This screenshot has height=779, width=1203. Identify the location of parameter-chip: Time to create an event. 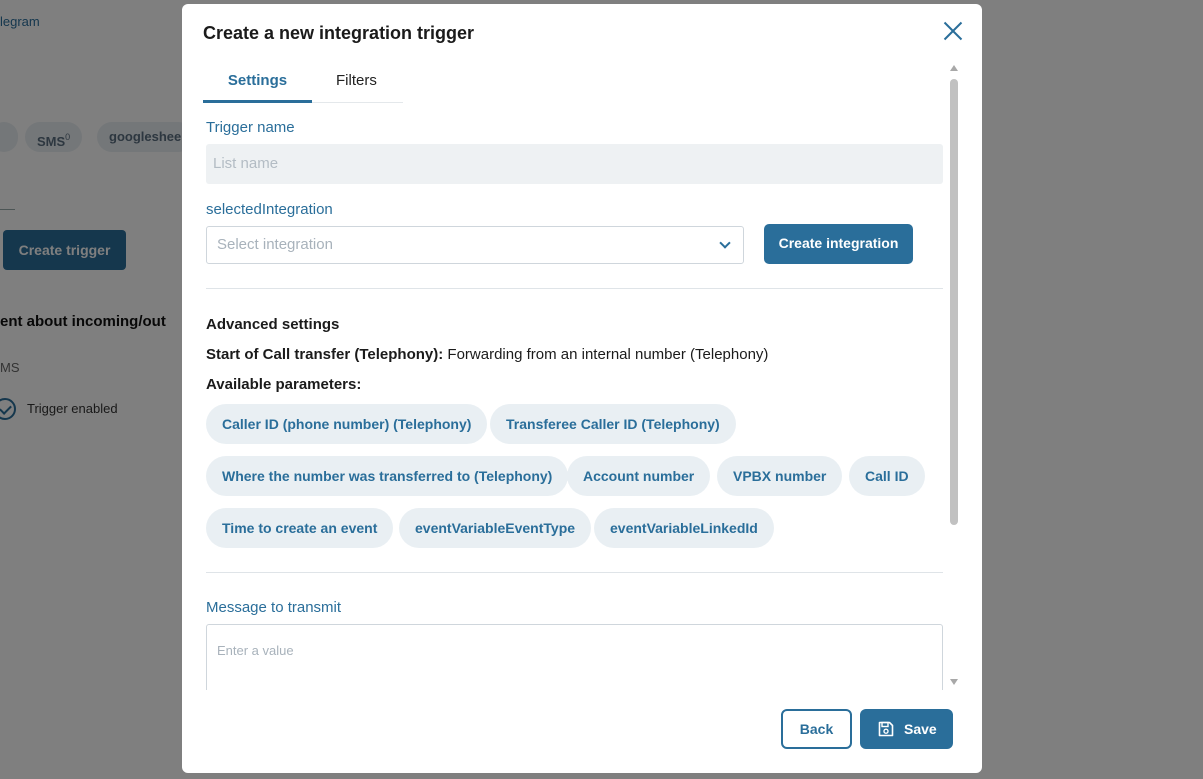
(300, 528).